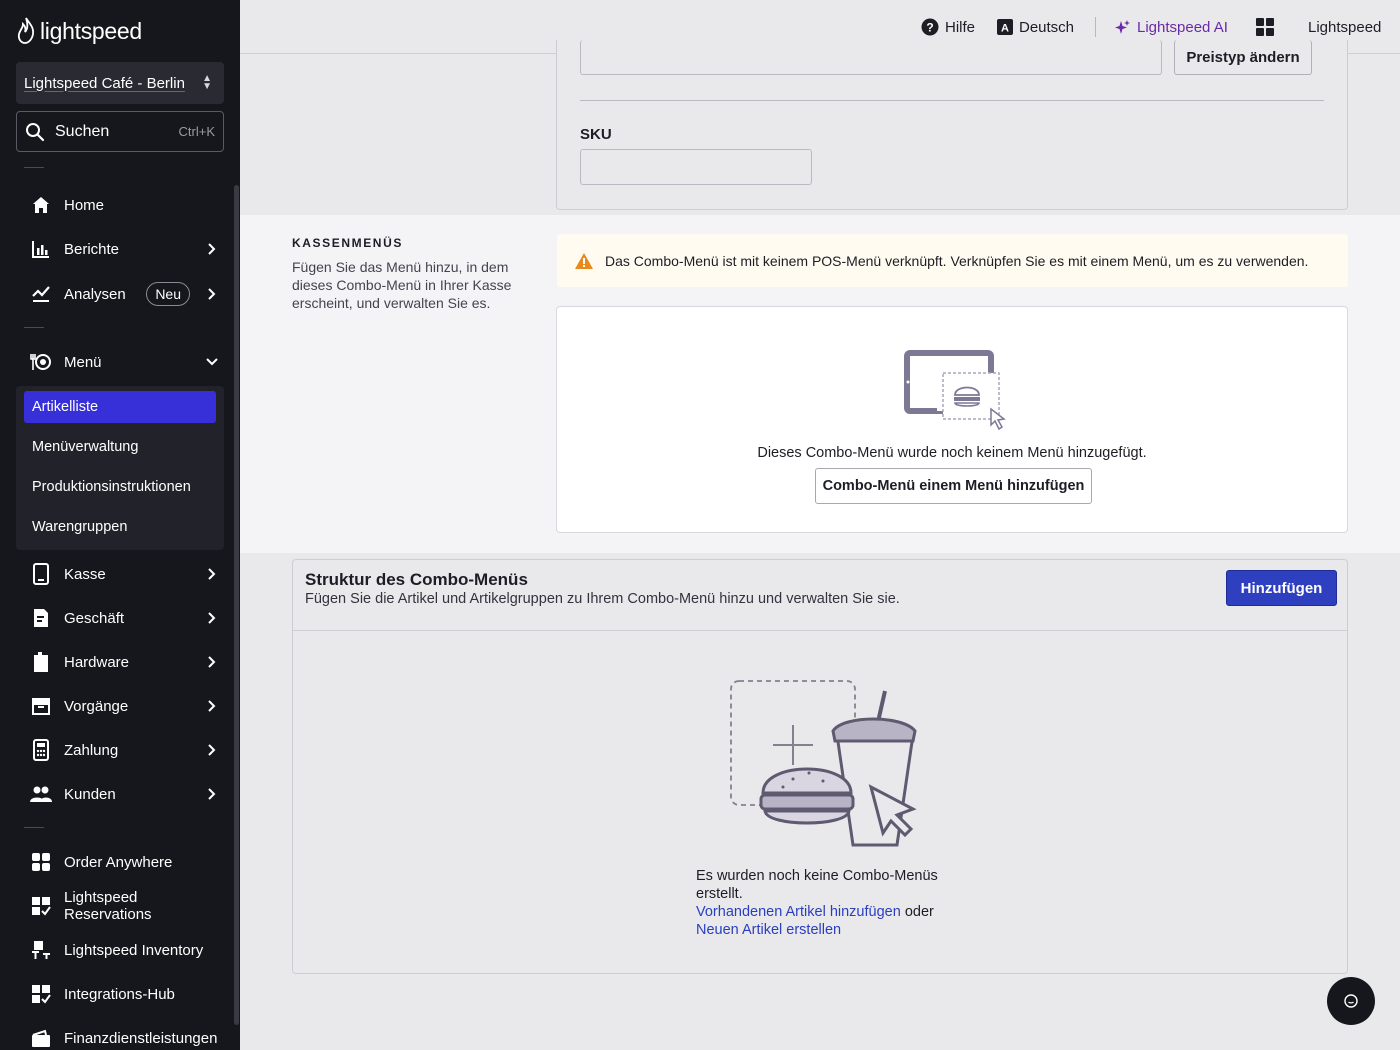 The image size is (1400, 1050). I want to click on combo-meal-illustration, so click(823, 763).